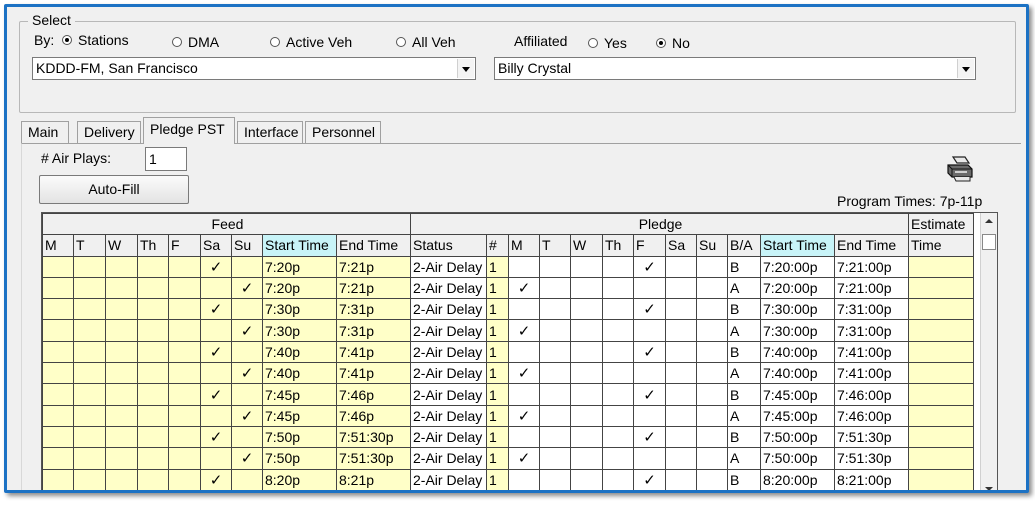  I want to click on feed-start-cell: 7:40p, so click(299, 373).